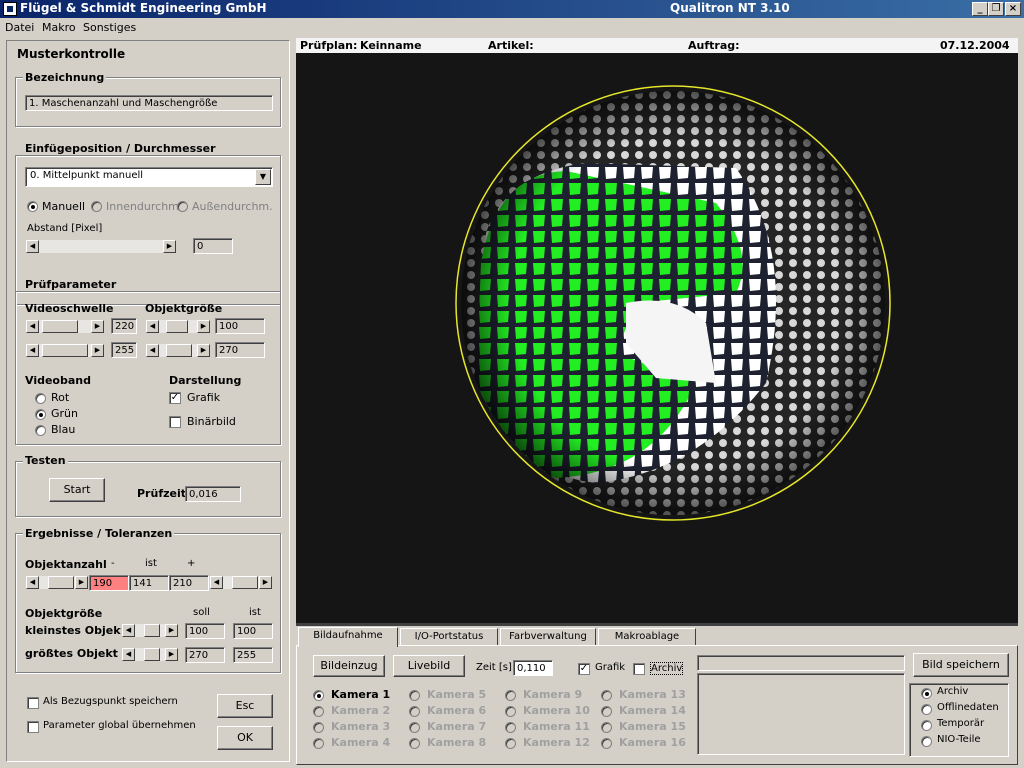 This screenshot has height=768, width=1024. I want to click on videoschwelle-max-value: 255, so click(124, 350).